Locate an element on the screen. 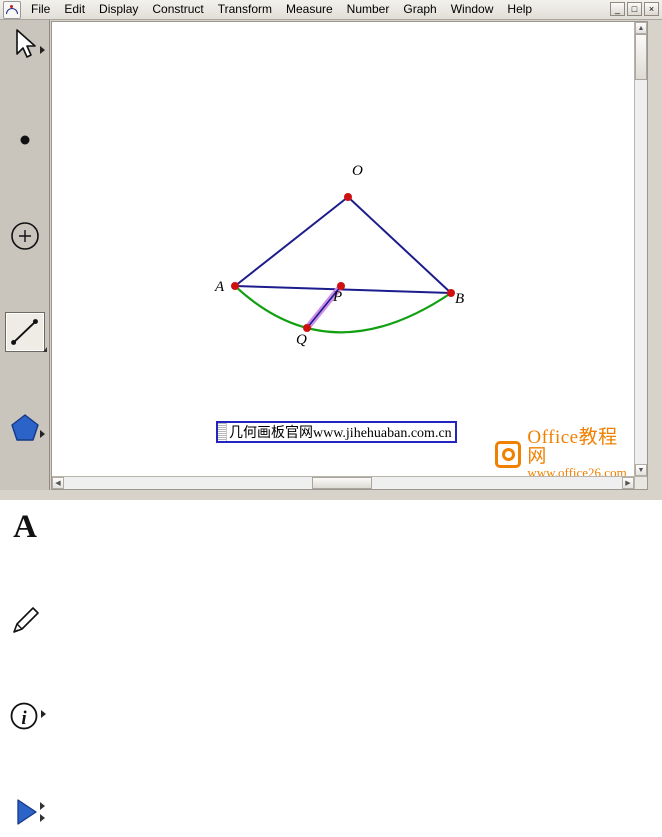  menu-transform: Transform is located at coordinates (245, 10).